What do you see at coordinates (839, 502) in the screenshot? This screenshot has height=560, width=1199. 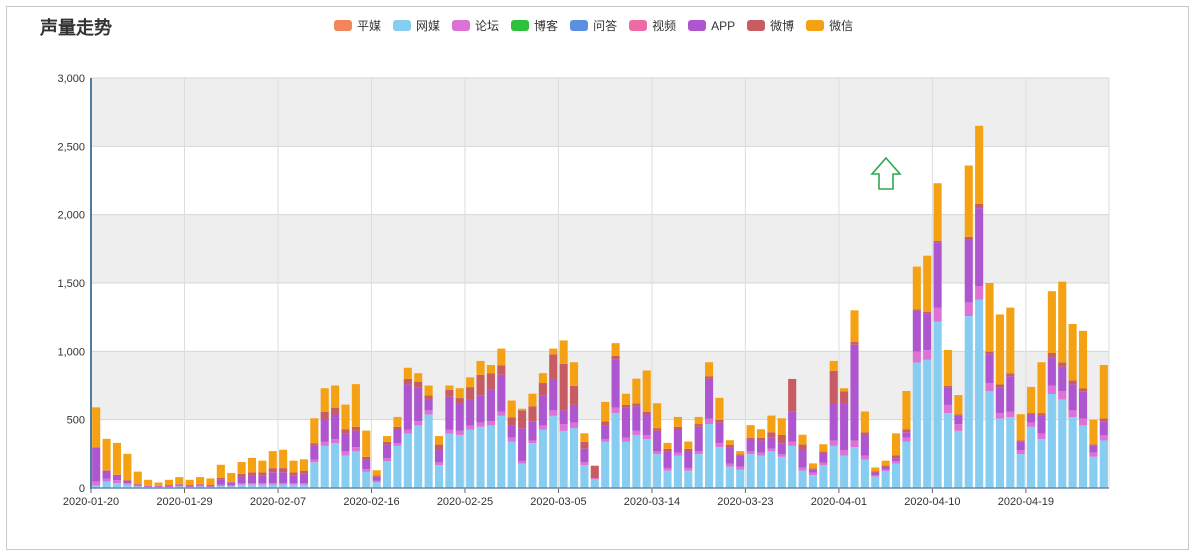 I see `x-tick-label: 2020-04-01` at bounding box center [839, 502].